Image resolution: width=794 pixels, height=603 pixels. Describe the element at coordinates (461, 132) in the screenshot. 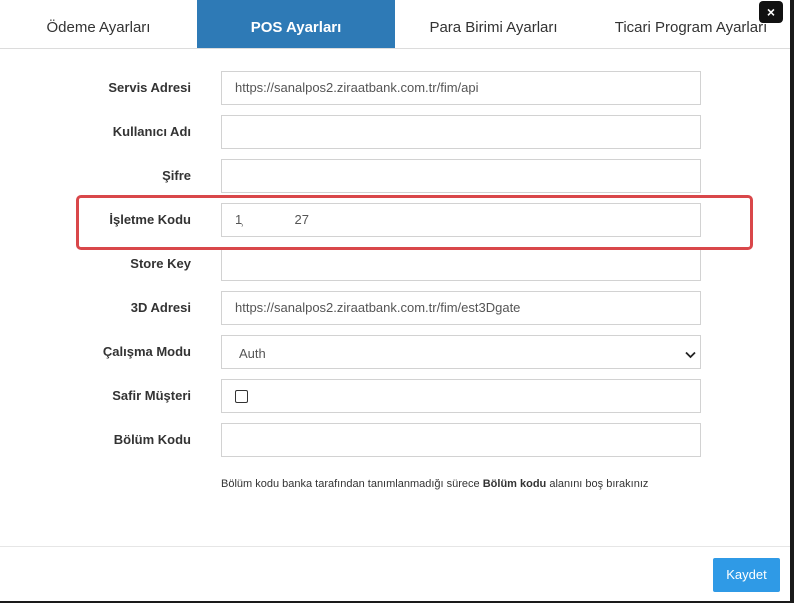

I see `kullanici-adi-input` at that location.